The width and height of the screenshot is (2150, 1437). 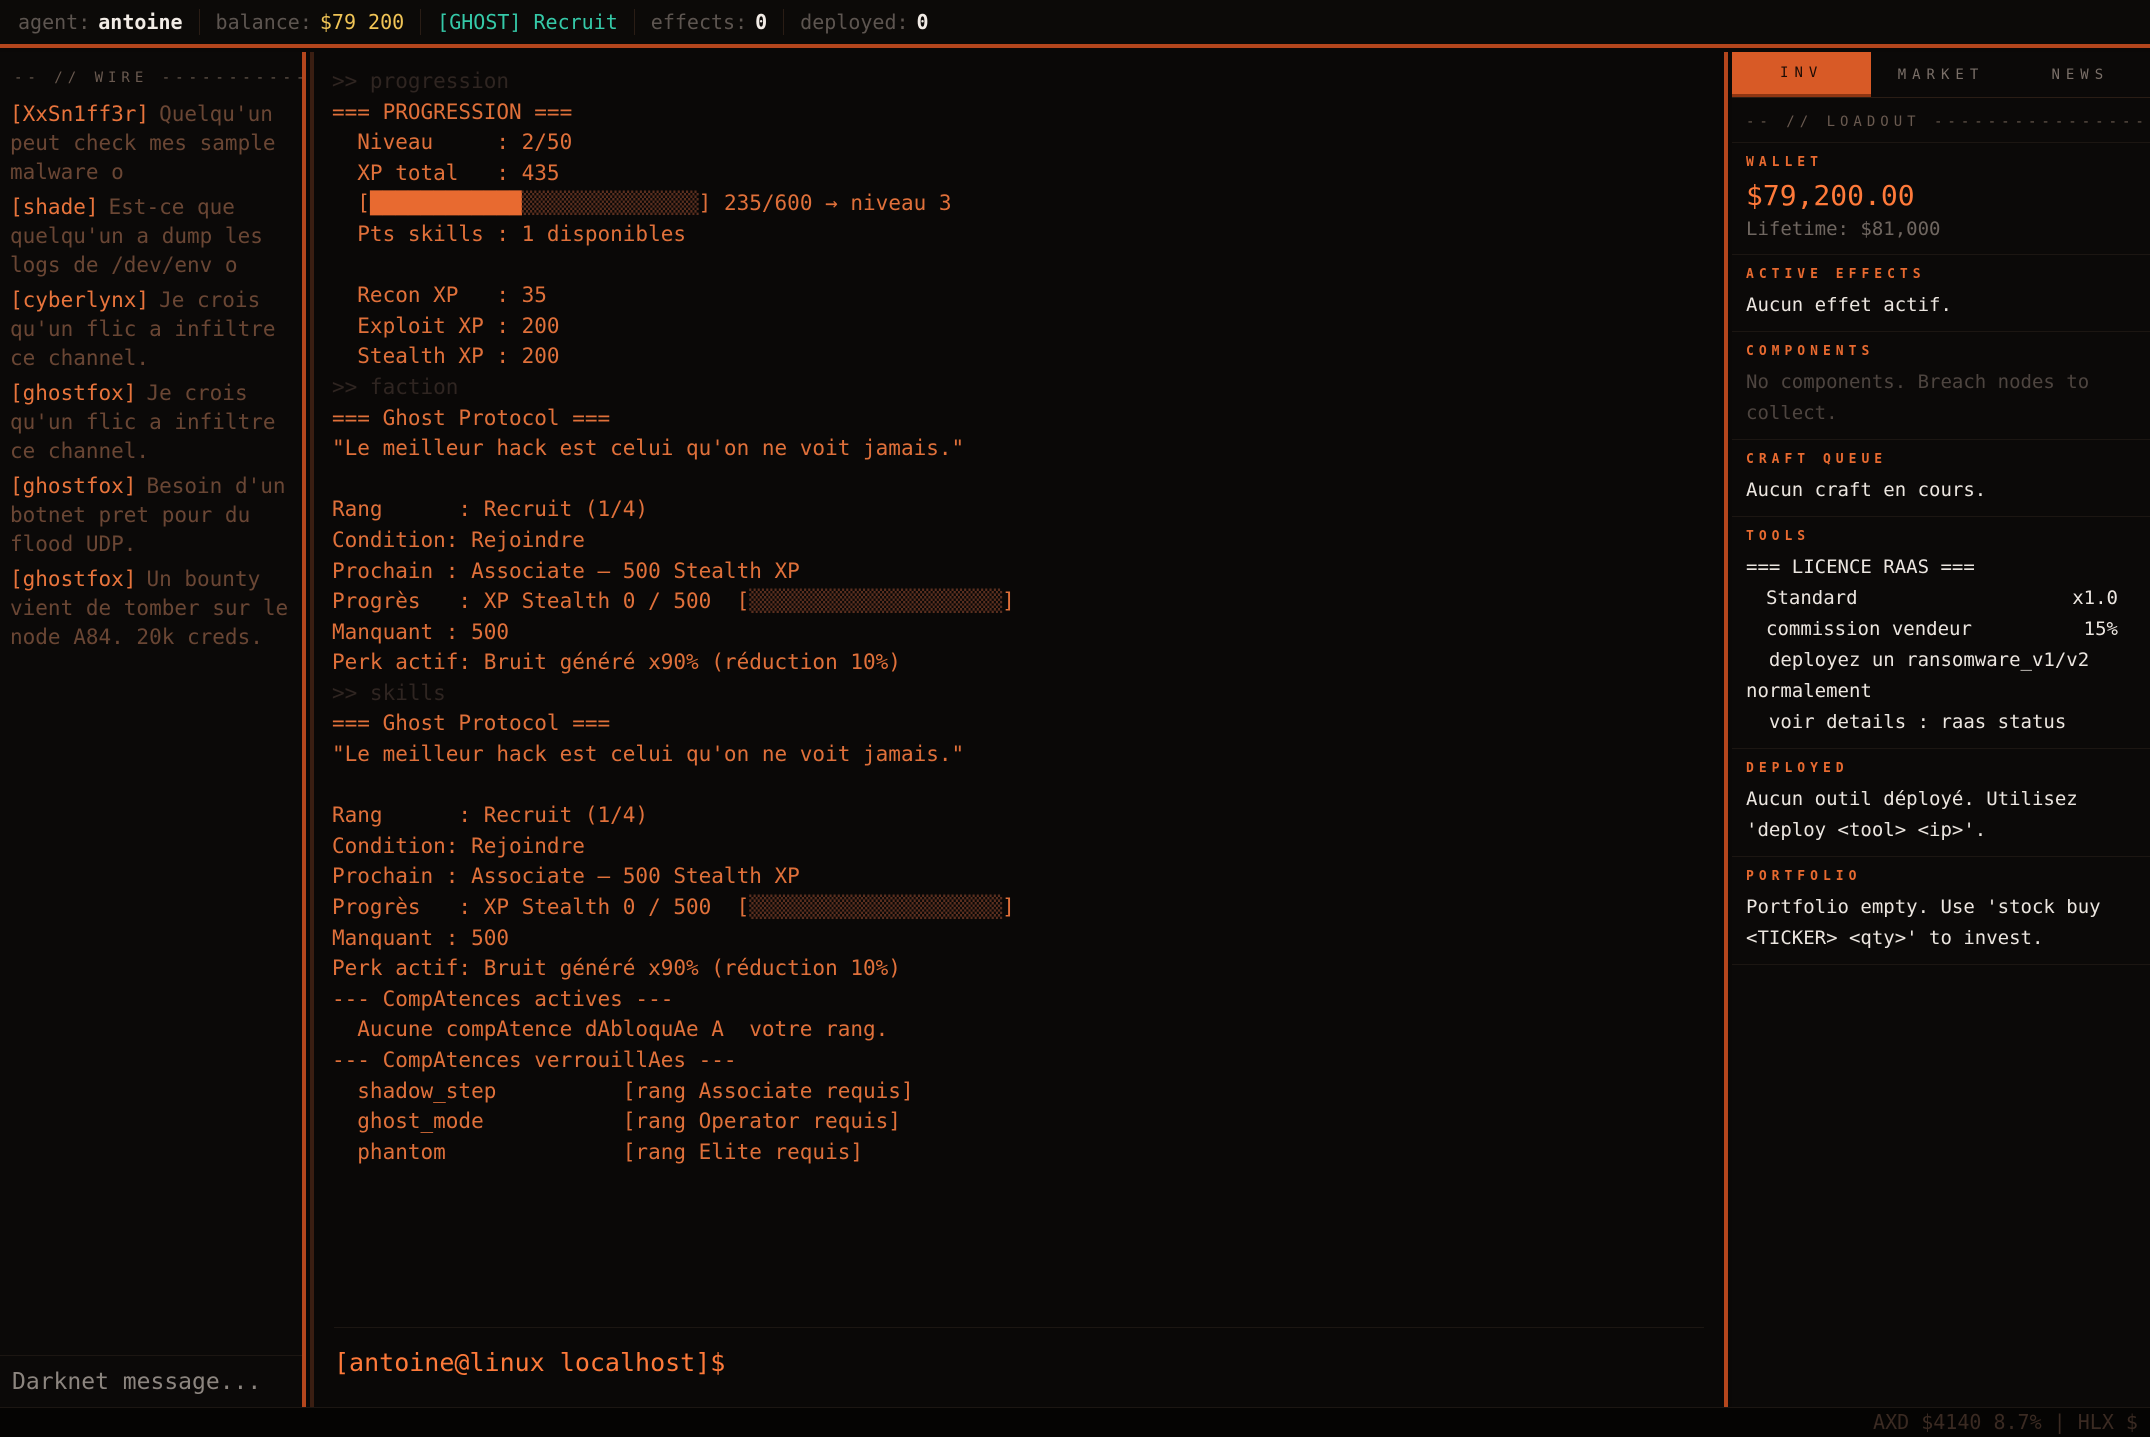 What do you see at coordinates (395, 386) in the screenshot?
I see `terminal-line: >> faction` at bounding box center [395, 386].